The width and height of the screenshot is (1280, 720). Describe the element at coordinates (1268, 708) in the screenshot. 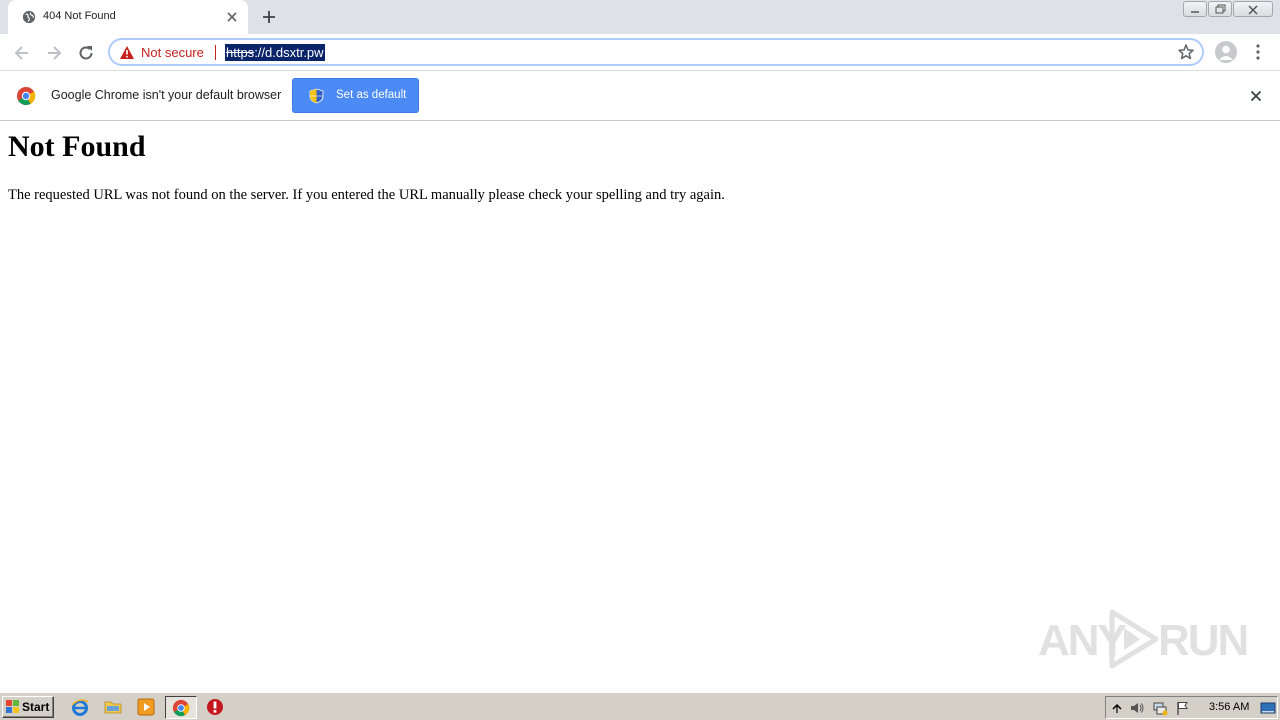

I see `show-desktop-icon` at that location.